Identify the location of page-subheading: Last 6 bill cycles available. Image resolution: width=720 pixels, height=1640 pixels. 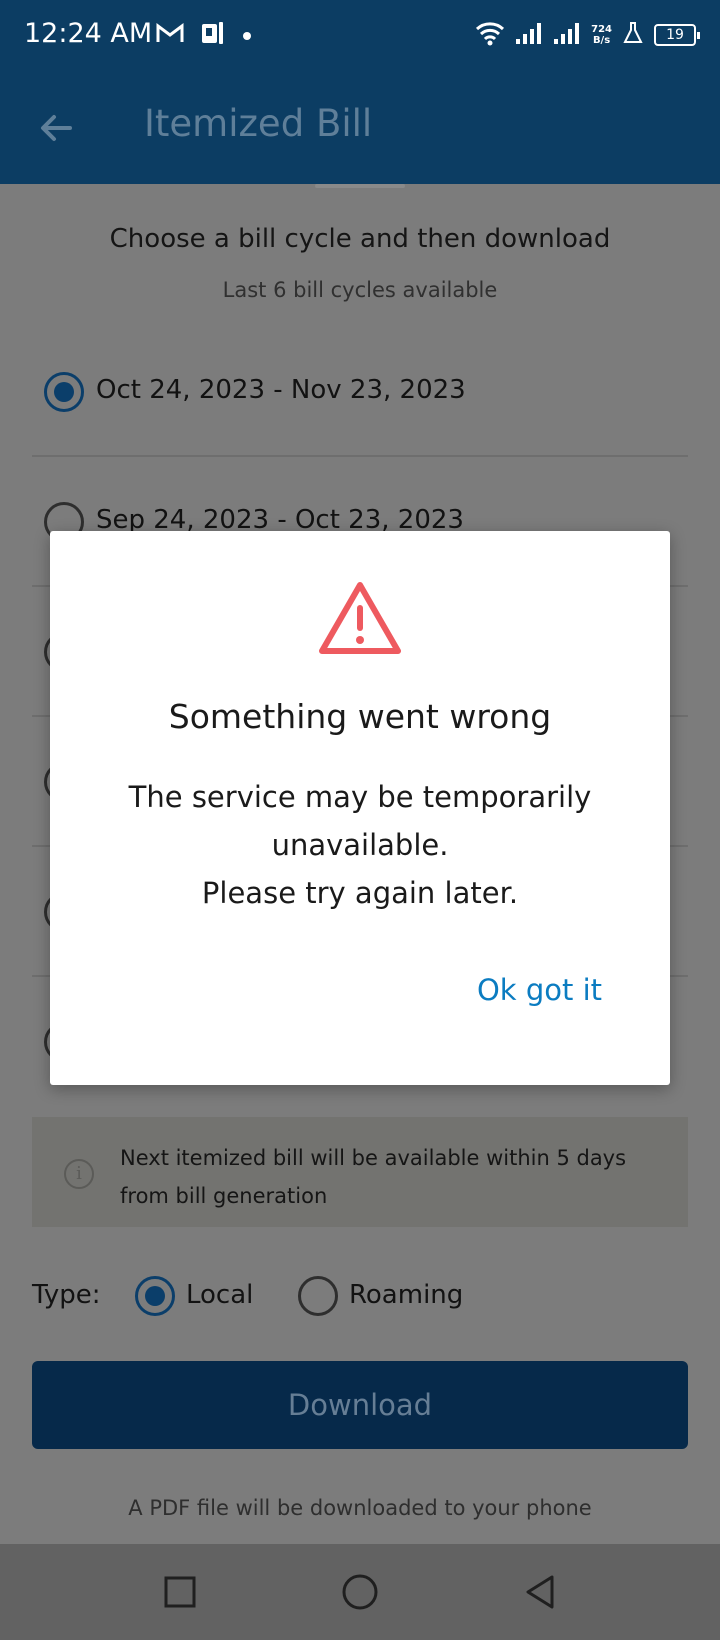
(360, 290).